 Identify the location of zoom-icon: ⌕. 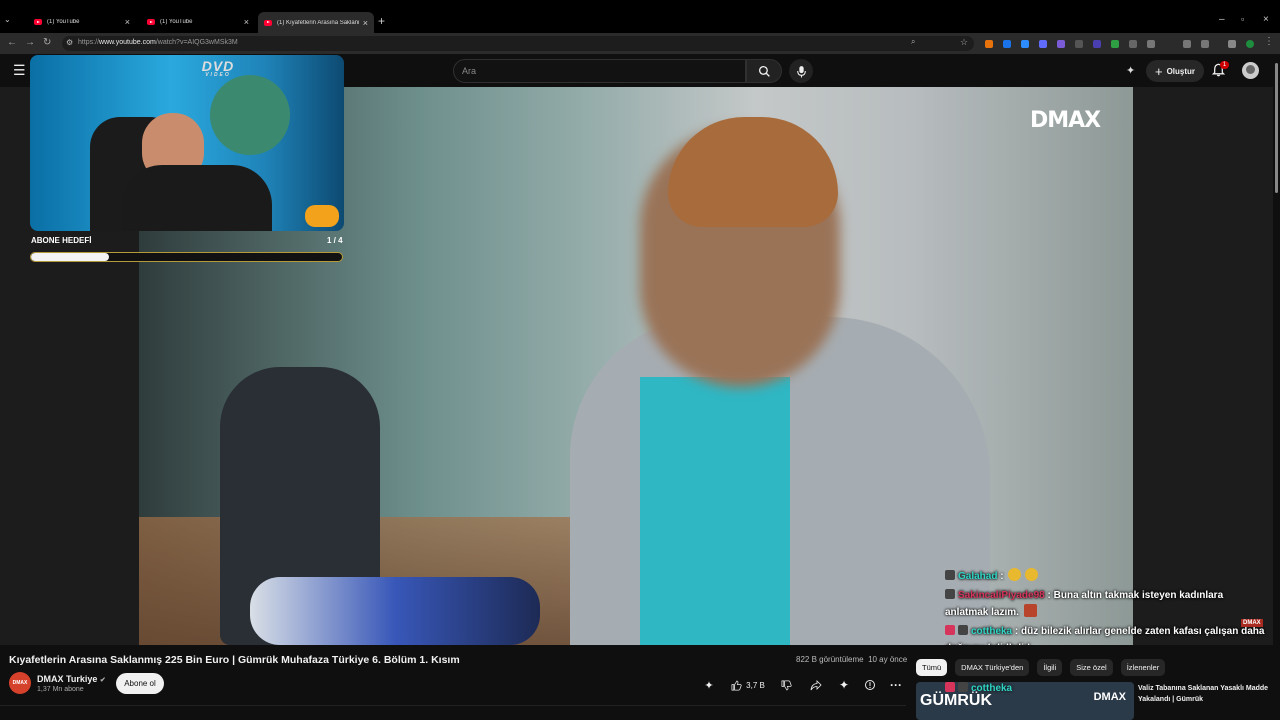
(913, 42).